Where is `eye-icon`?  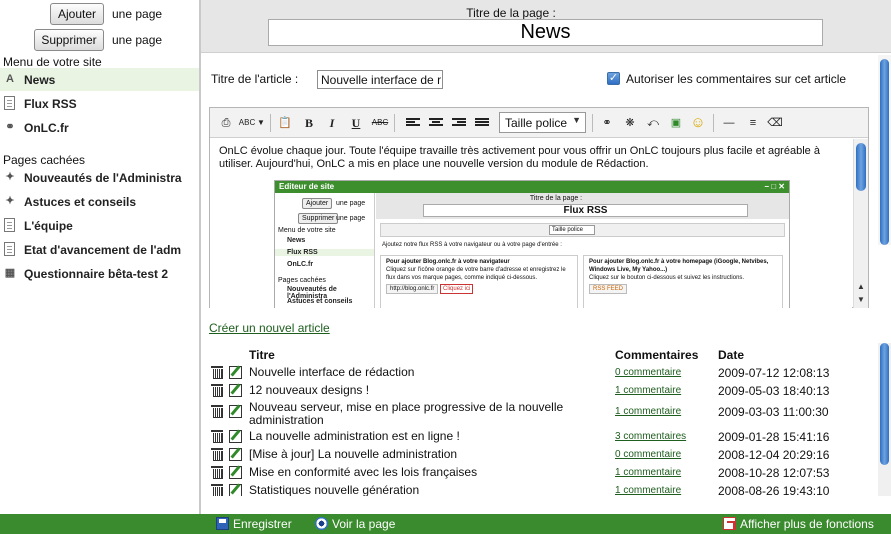 eye-icon is located at coordinates (321, 523).